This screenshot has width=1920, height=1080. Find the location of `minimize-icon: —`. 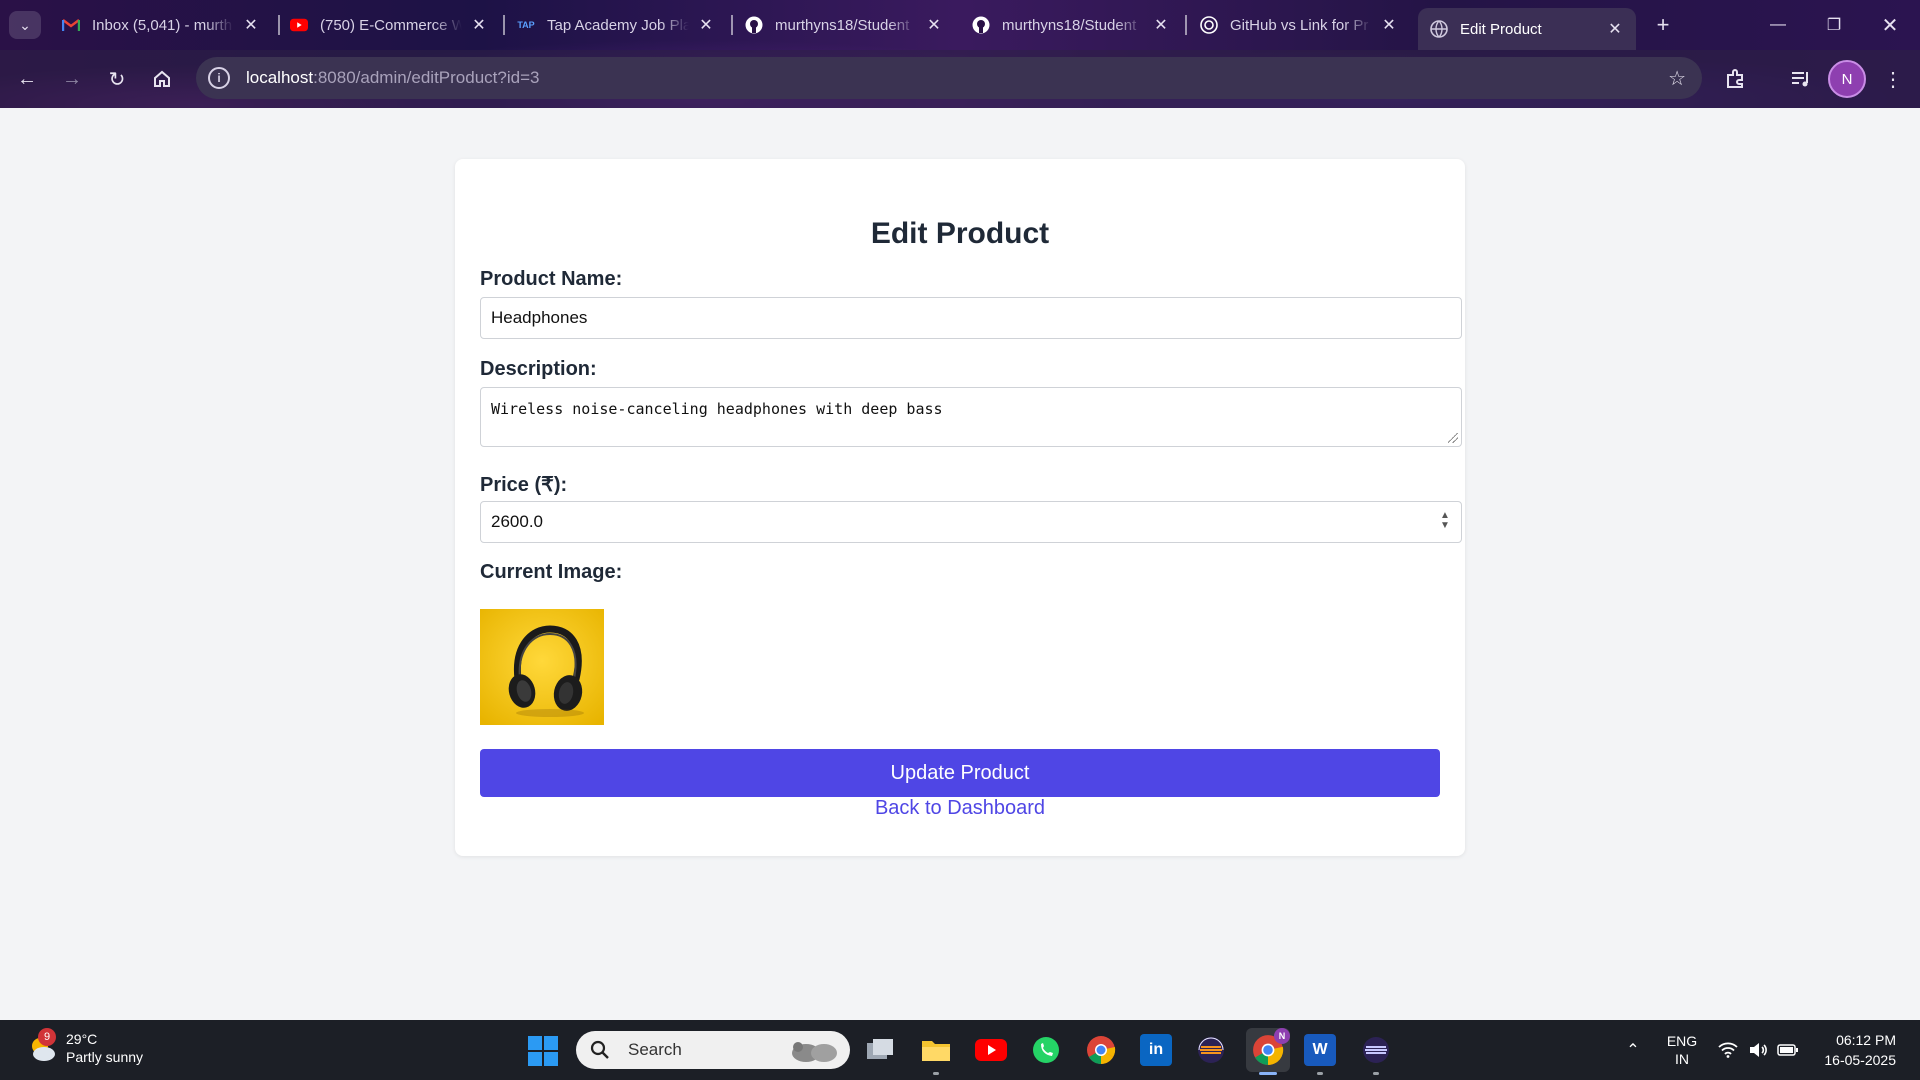

minimize-icon: — is located at coordinates (1778, 25).